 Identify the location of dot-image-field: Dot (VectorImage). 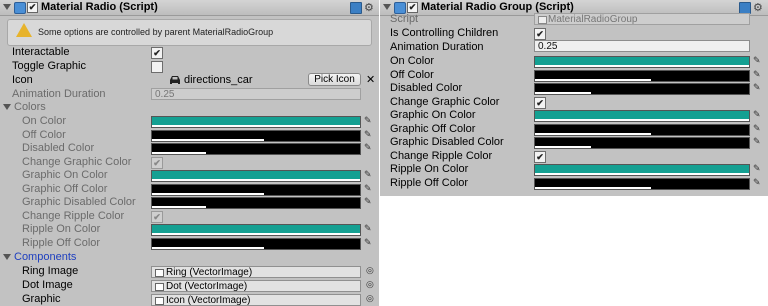
(256, 286).